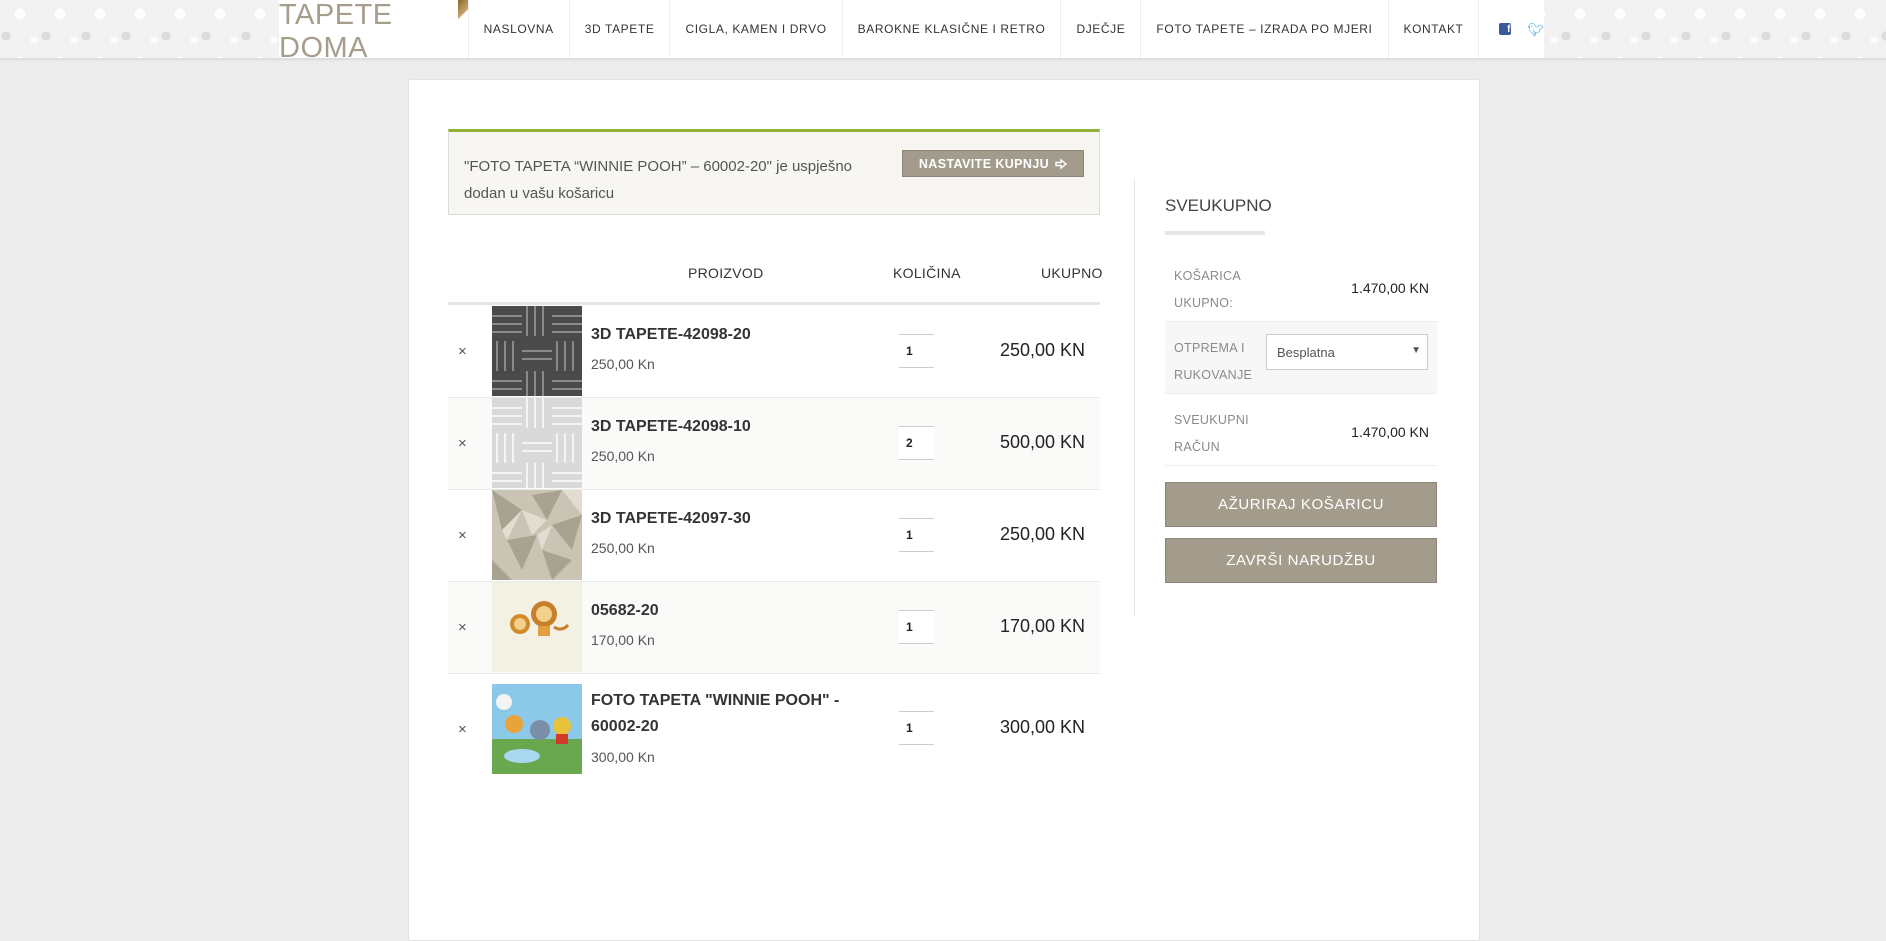 This screenshot has height=941, width=1886. What do you see at coordinates (1101, 29) in the screenshot?
I see `nav-item-djecje: DJEČJE` at bounding box center [1101, 29].